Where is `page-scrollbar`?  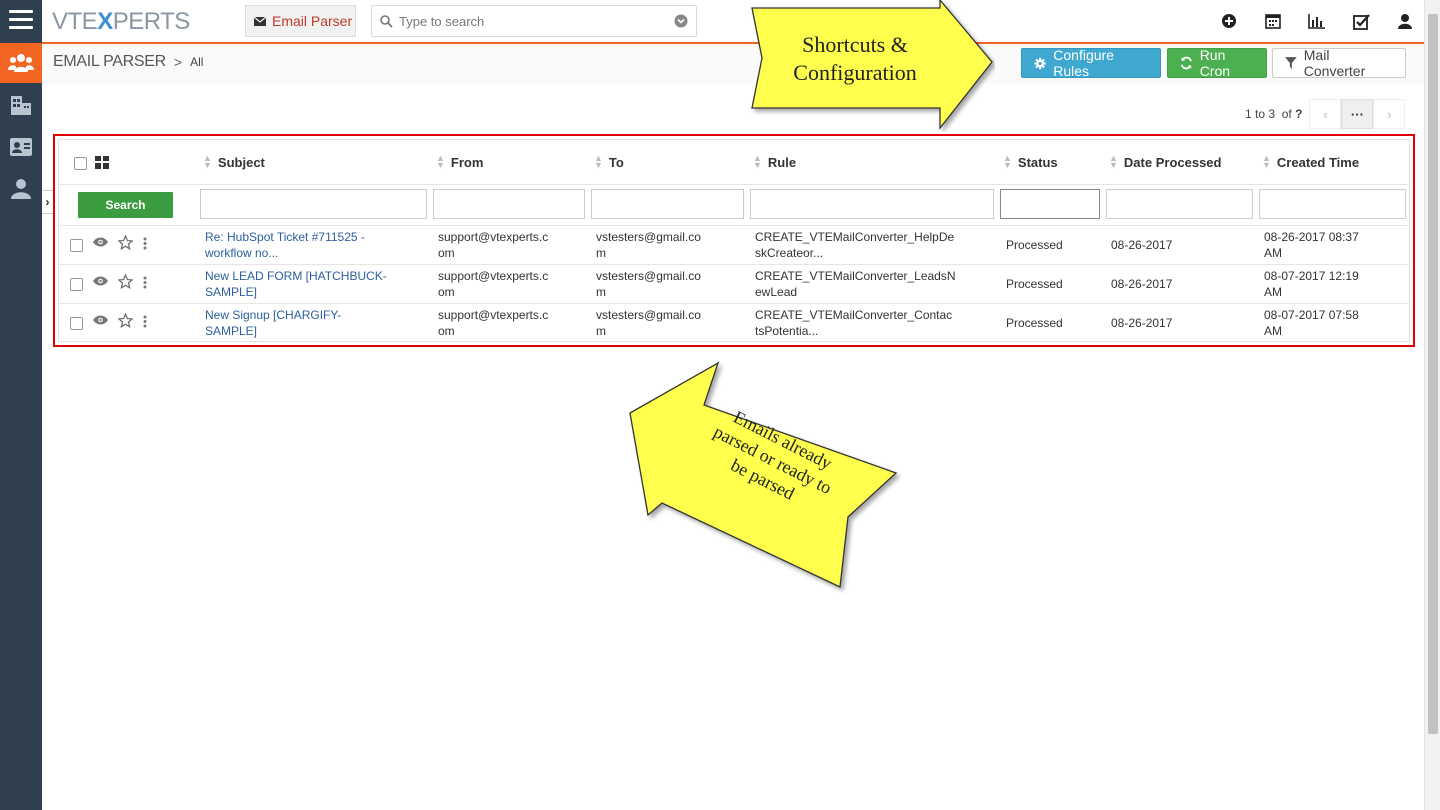
page-scrollbar is located at coordinates (1432, 405).